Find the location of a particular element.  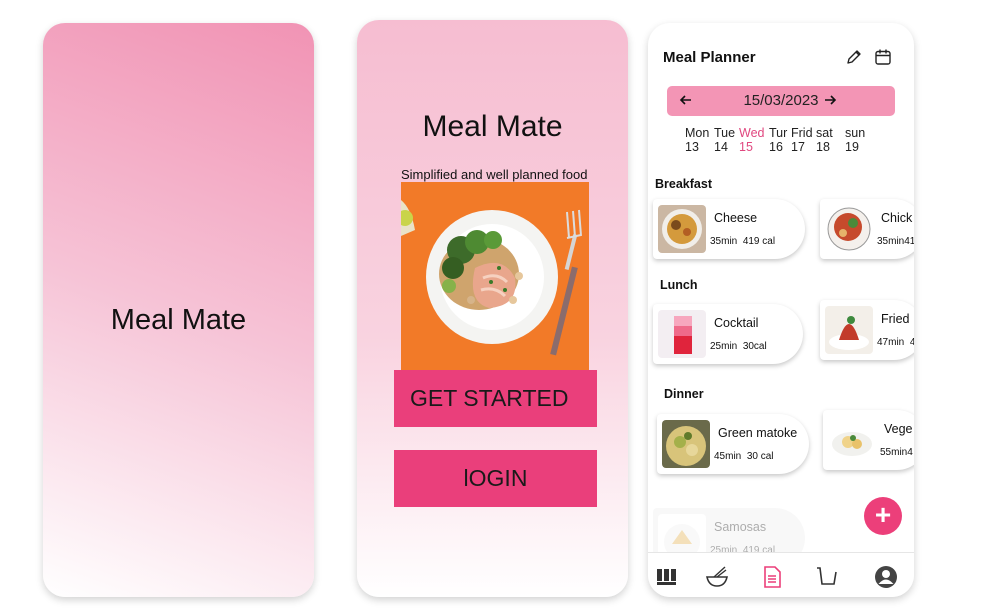

meal-meta: 35min 419 cal is located at coordinates (743, 241).